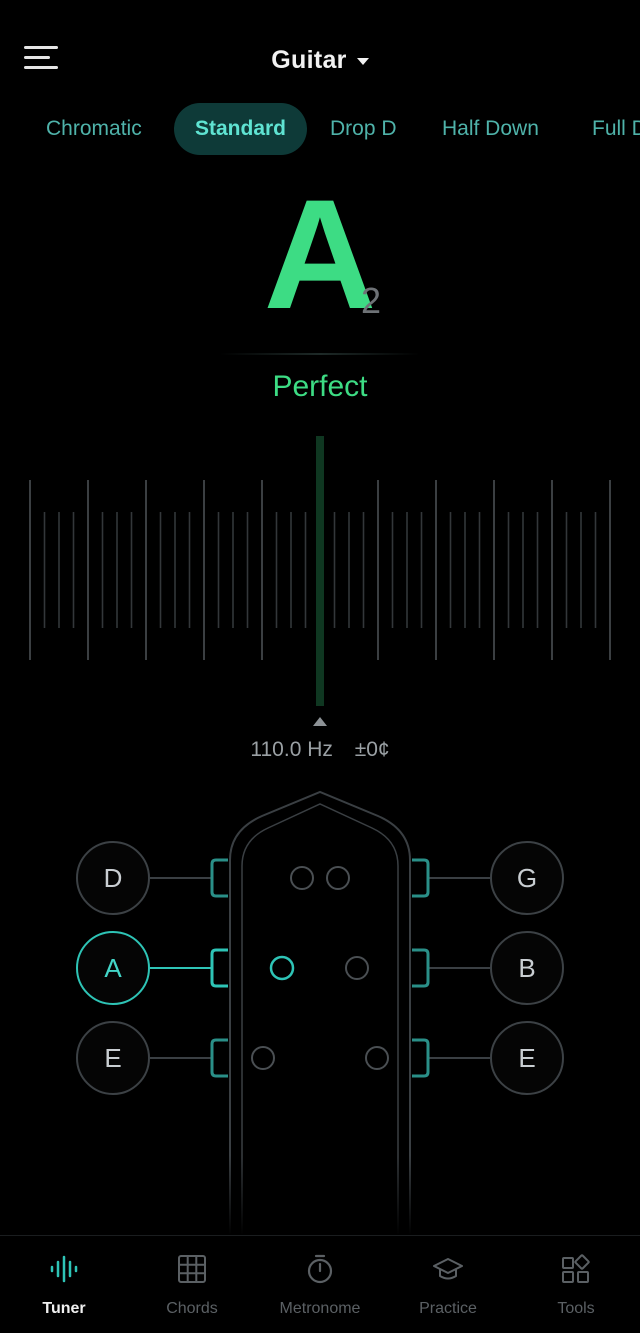  What do you see at coordinates (192, 1308) in the screenshot?
I see `nav-label: Chords` at bounding box center [192, 1308].